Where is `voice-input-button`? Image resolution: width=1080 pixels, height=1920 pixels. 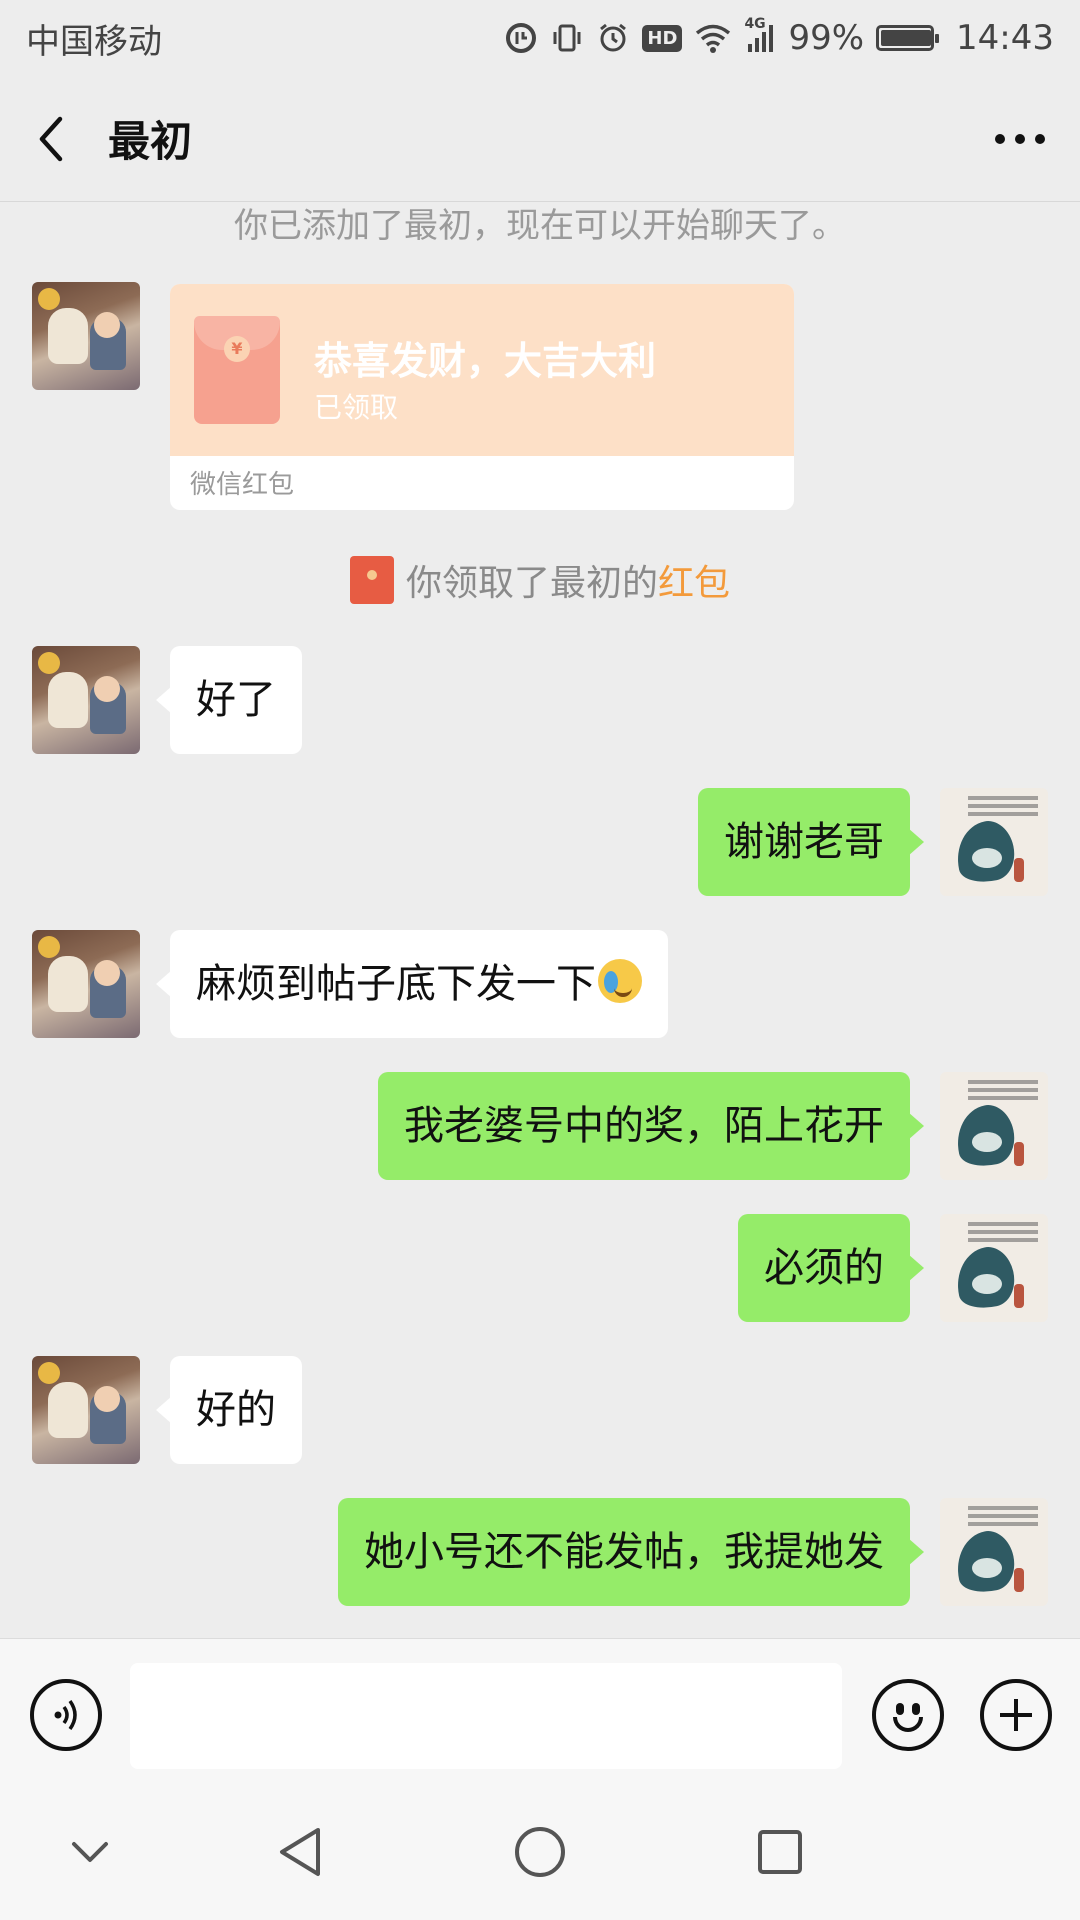
voice-input-button is located at coordinates (66, 1715).